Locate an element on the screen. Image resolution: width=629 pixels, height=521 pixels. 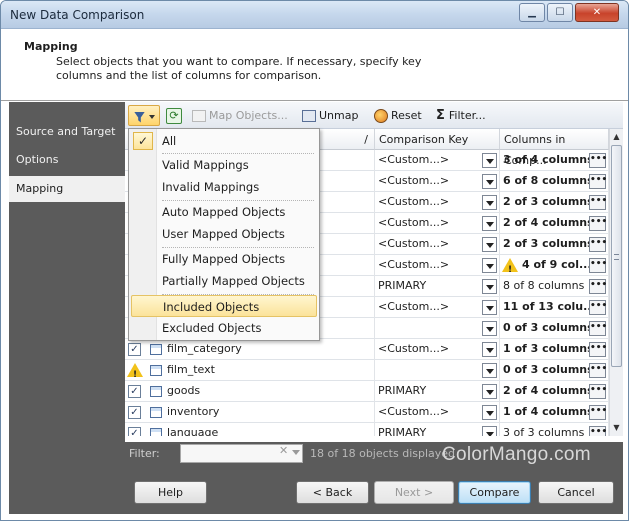
table-row: ✓ inventory <Custom...> 1 of 4 columns ••• is located at coordinates (367, 412).